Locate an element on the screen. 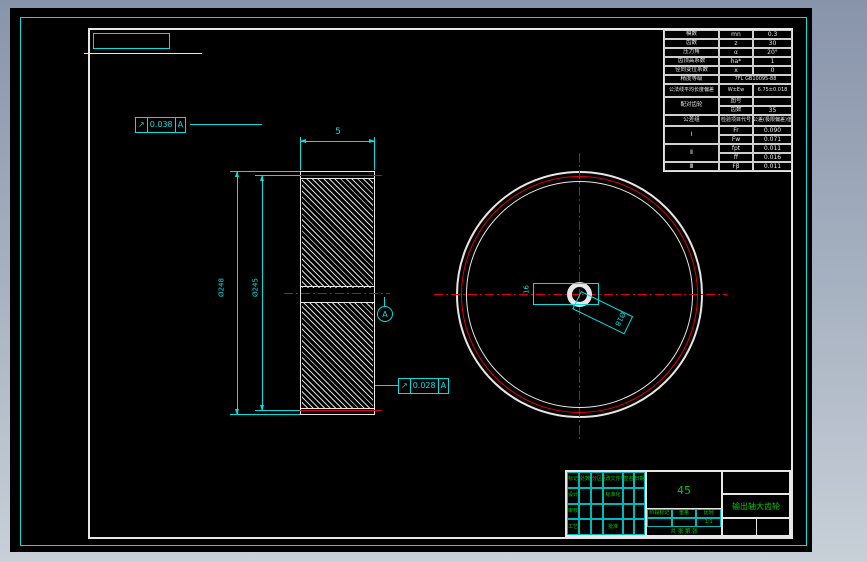  dimension-pitch-diameter: Ø245 is located at coordinates (255, 287).